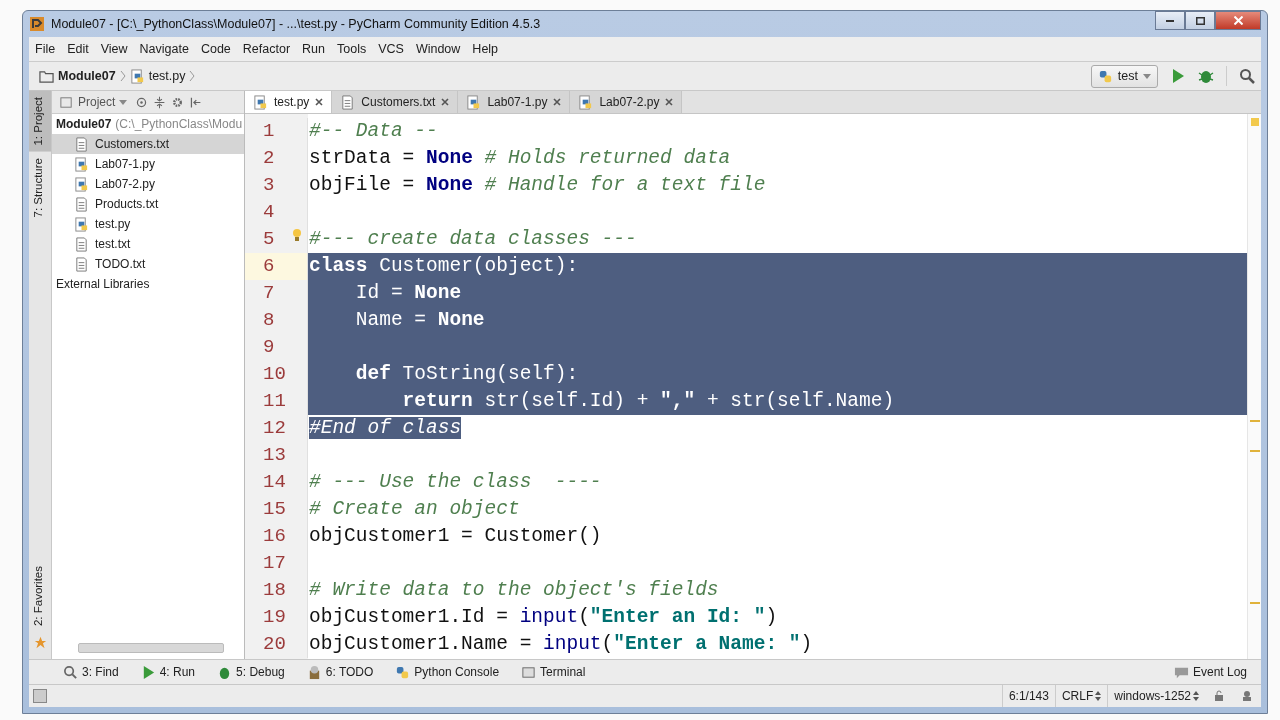  Describe the element at coordinates (1254, 122) in the screenshot. I see `analysis-status-icon` at that location.